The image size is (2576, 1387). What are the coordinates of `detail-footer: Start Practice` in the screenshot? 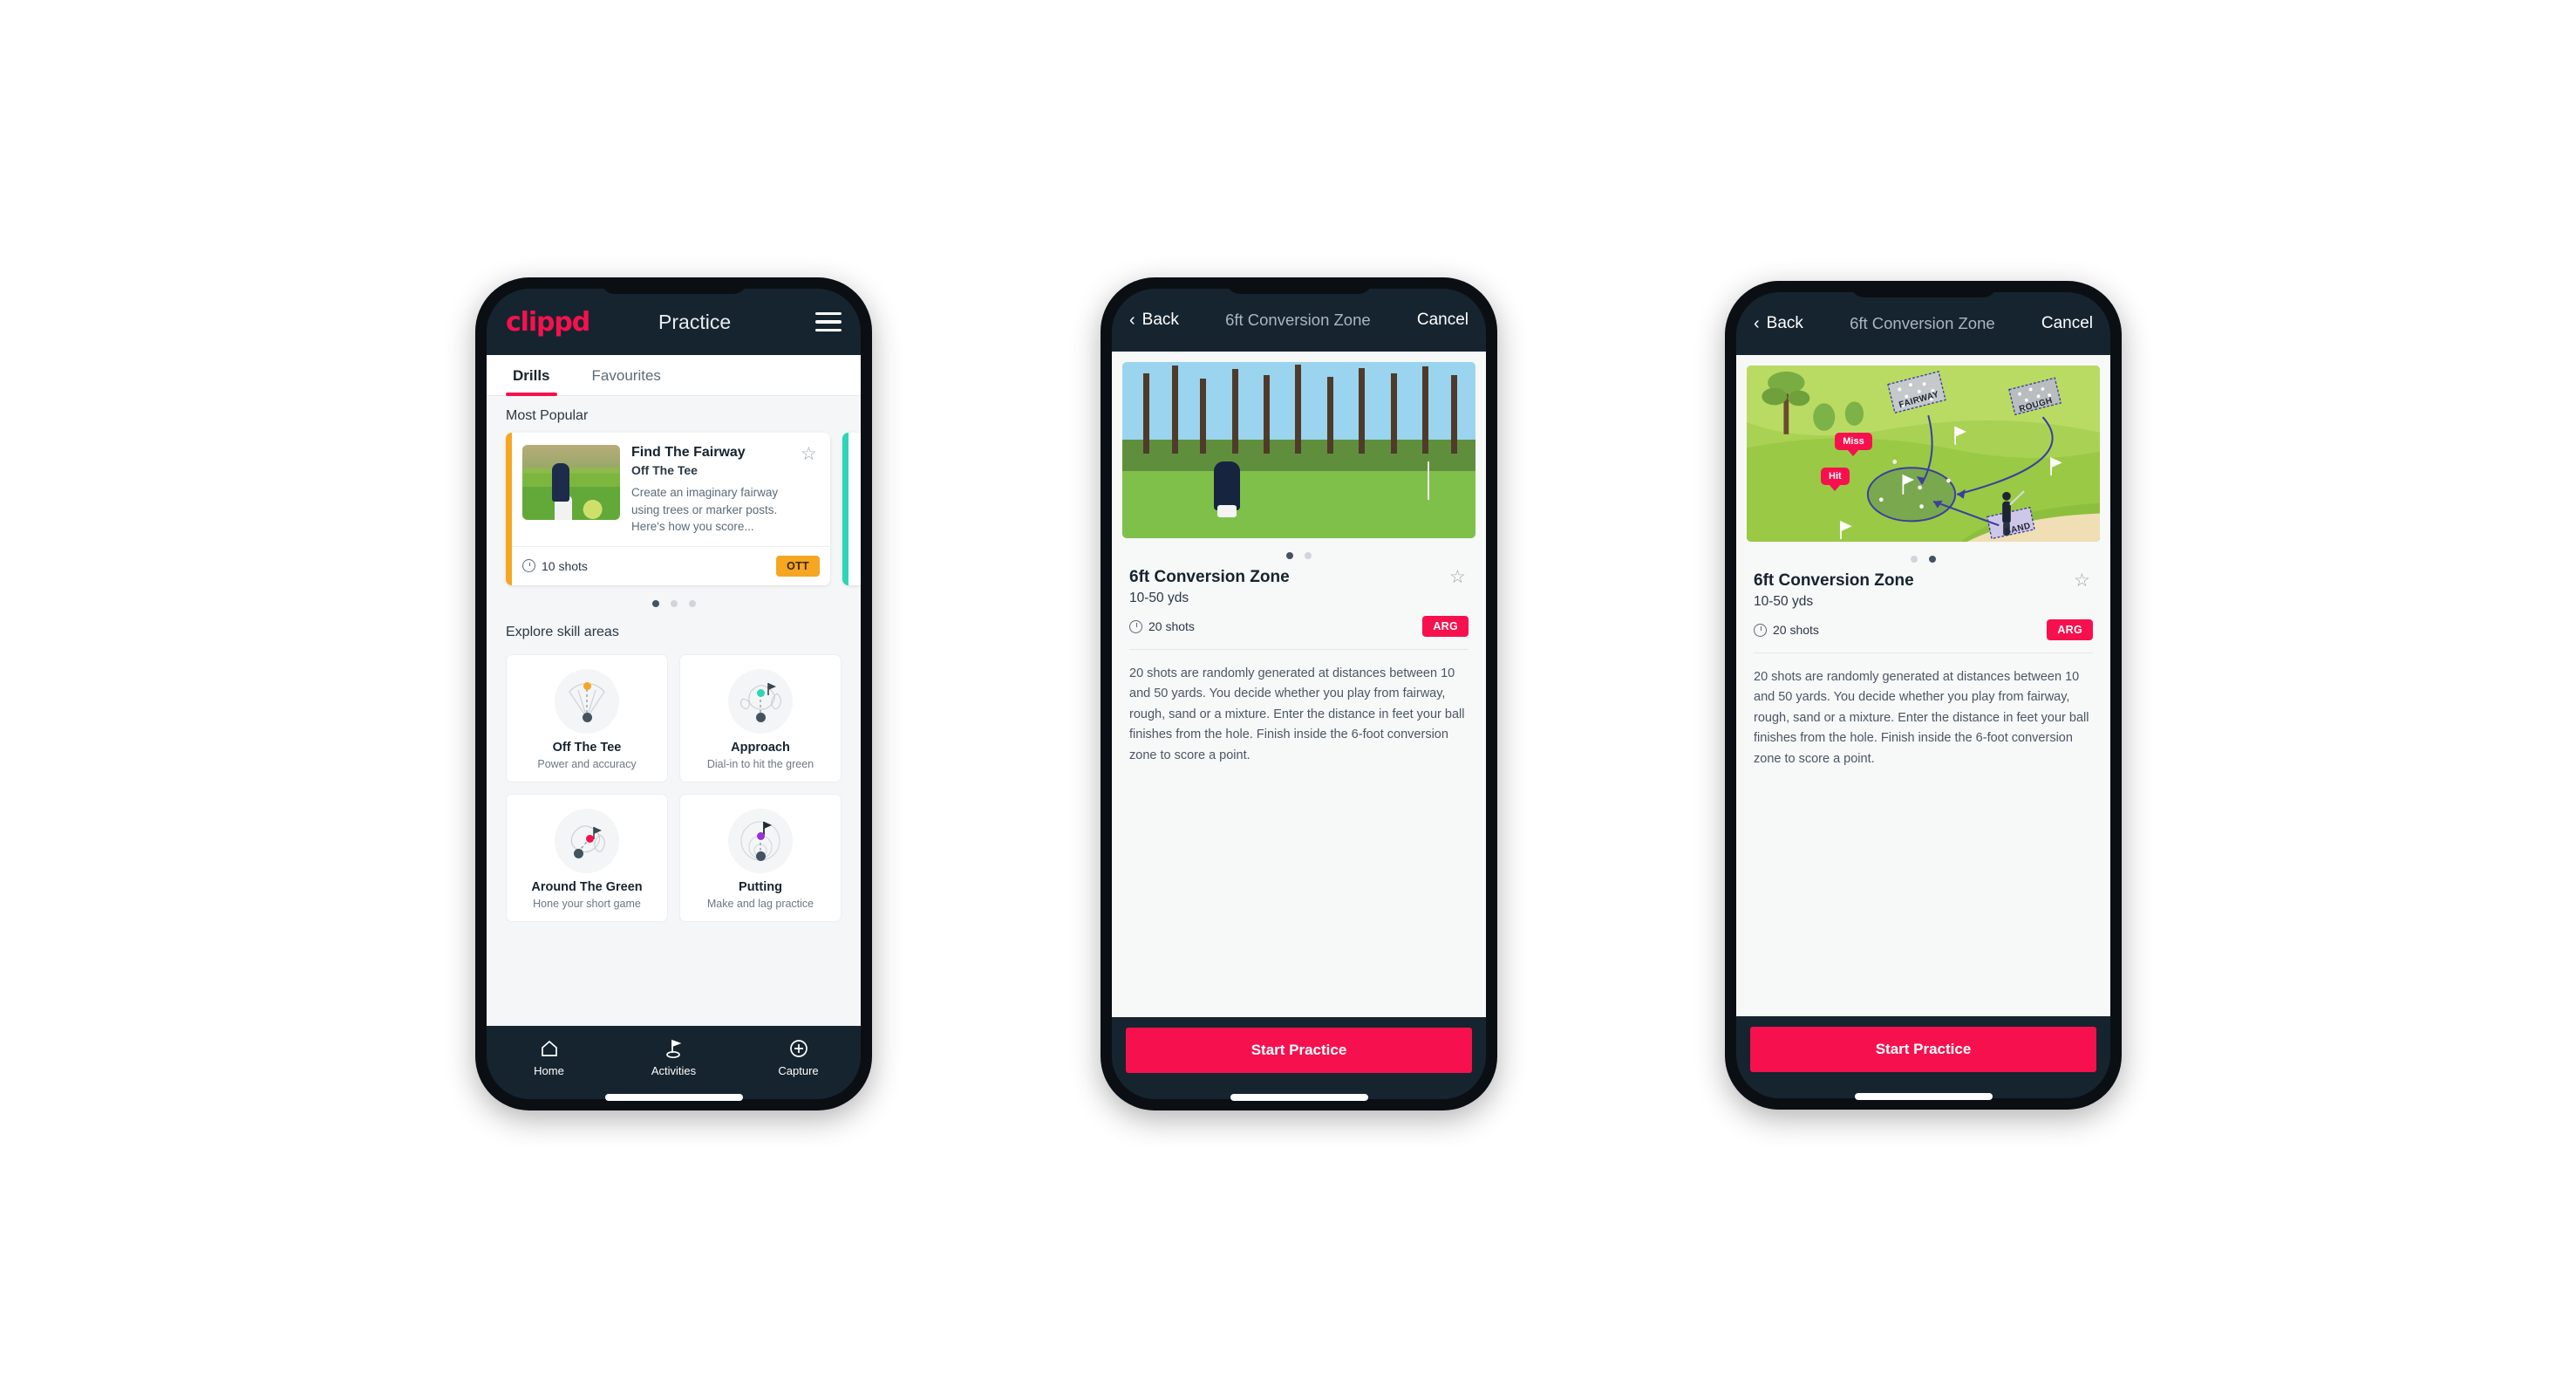 It's located at (1923, 1057).